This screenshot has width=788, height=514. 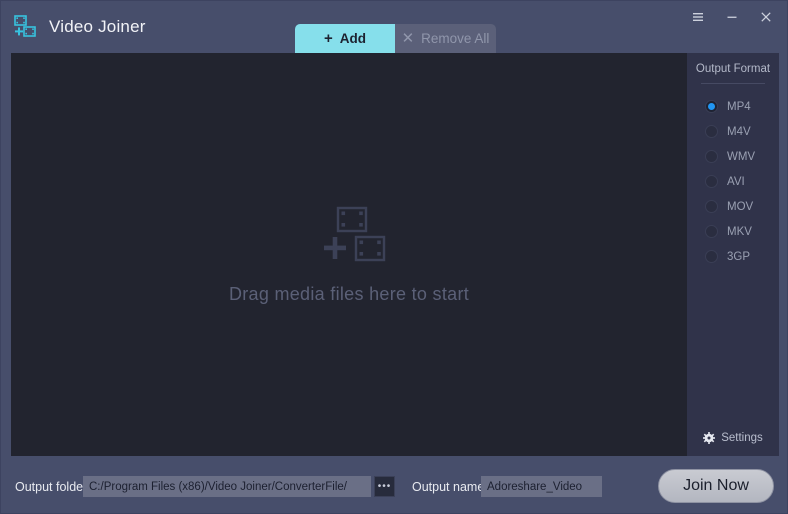 I want to click on settings-button: Settings, so click(x=733, y=438).